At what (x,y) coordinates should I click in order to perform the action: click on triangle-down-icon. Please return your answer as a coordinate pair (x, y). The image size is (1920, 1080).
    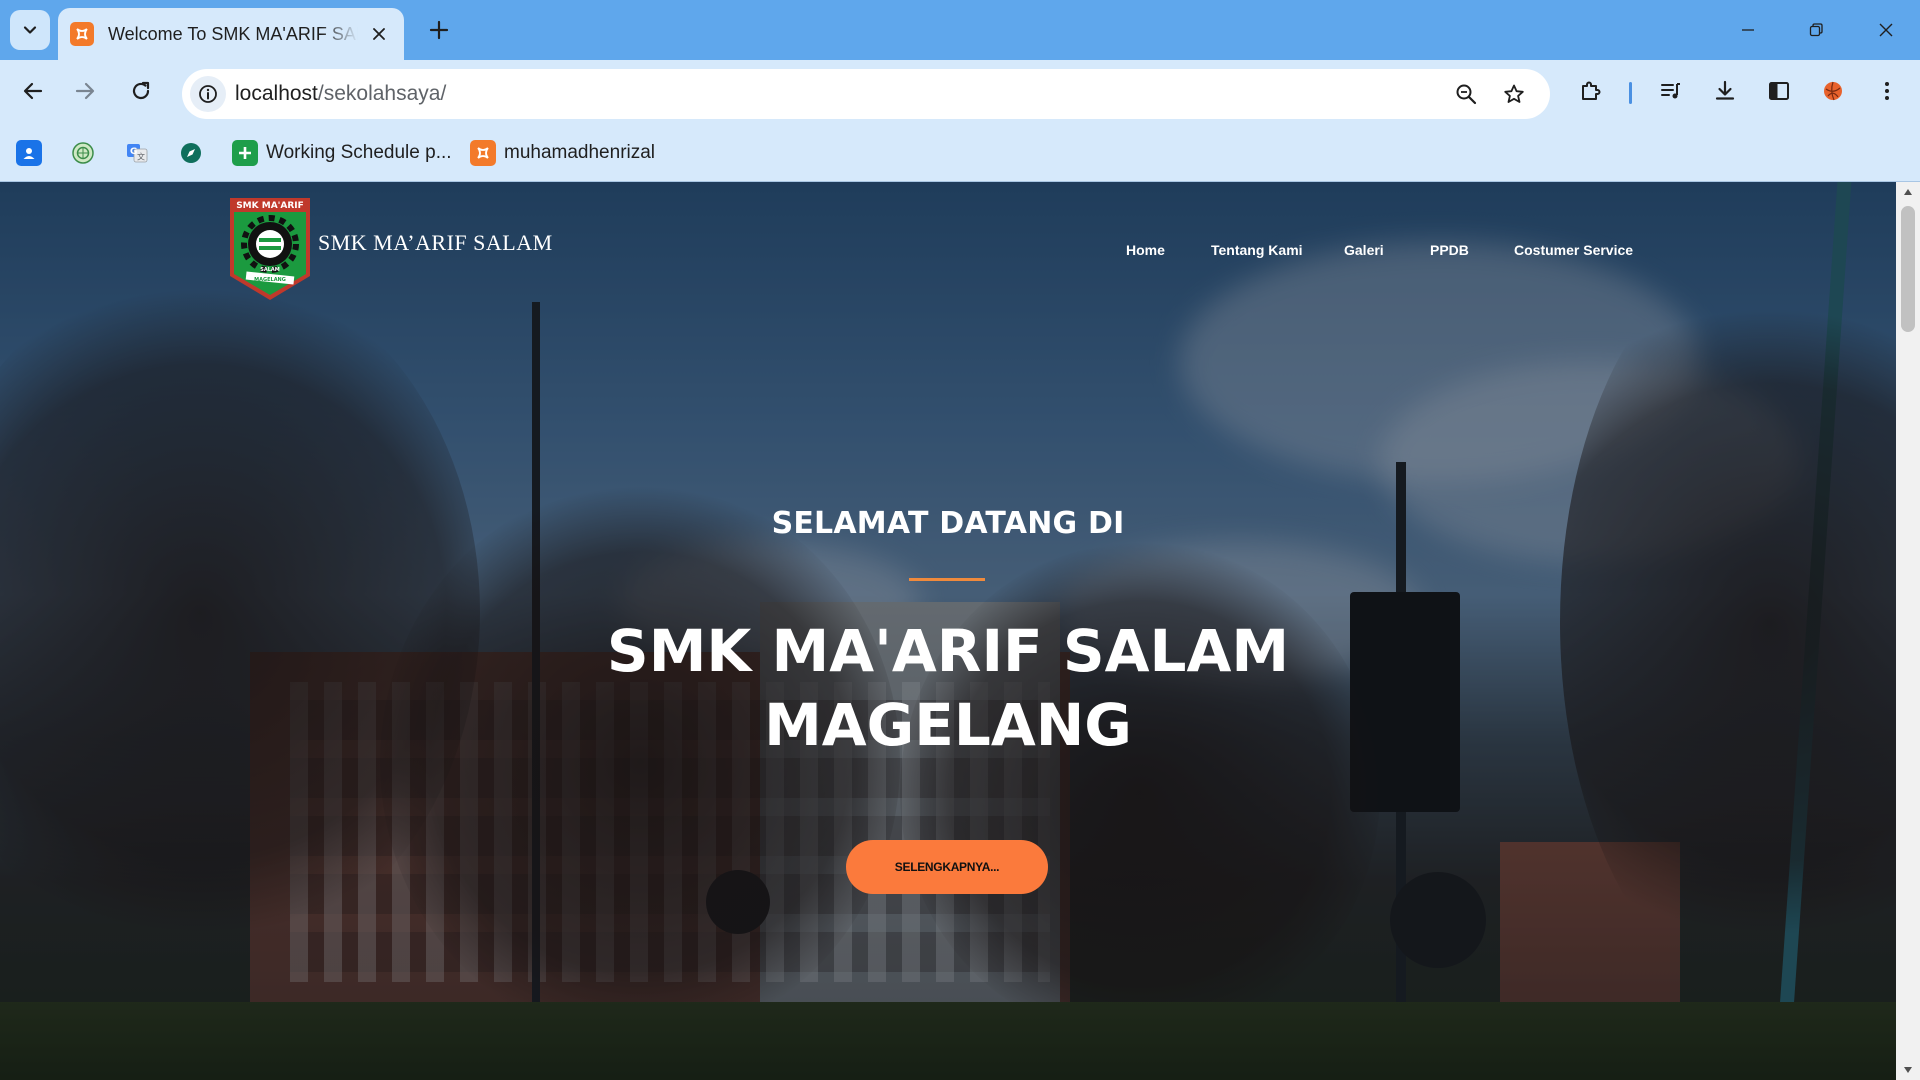
    Looking at the image, I should click on (1908, 1070).